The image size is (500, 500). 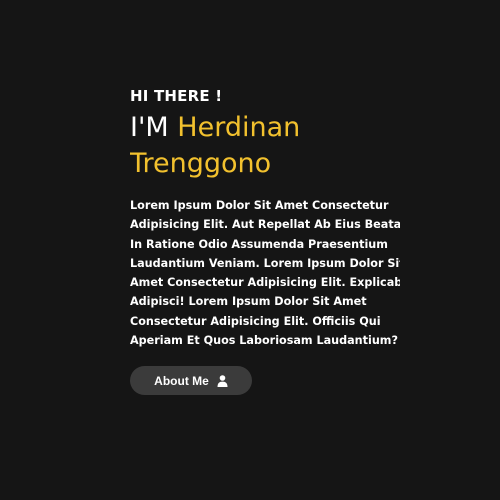 What do you see at coordinates (149, 127) in the screenshot?
I see `name-prefix: I'M` at bounding box center [149, 127].